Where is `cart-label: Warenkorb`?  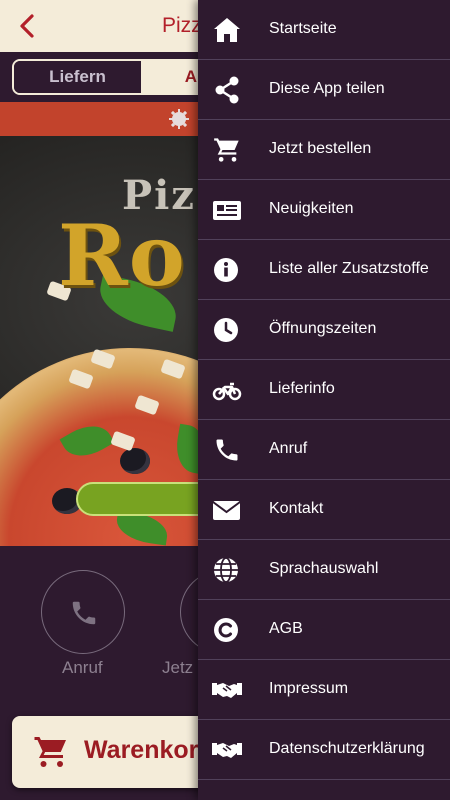 cart-label: Warenkorb is located at coordinates (149, 750).